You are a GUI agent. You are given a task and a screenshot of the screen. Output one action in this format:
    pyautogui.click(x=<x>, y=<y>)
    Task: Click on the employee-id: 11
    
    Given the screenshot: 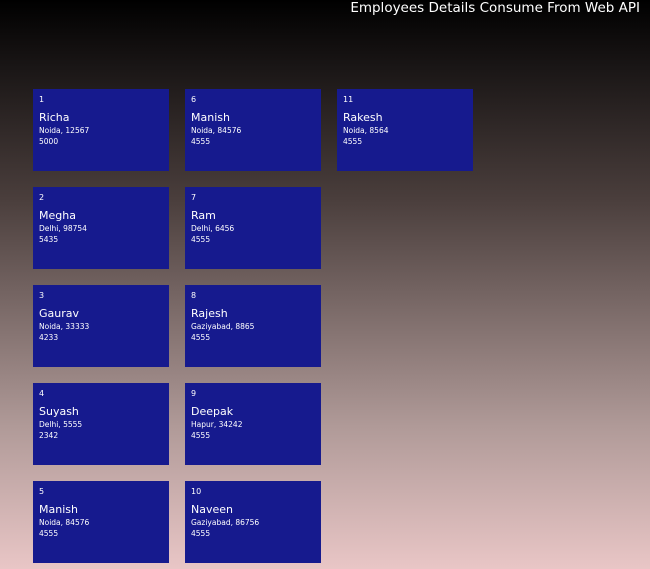 What is the action you would take?
    pyautogui.click(x=348, y=99)
    